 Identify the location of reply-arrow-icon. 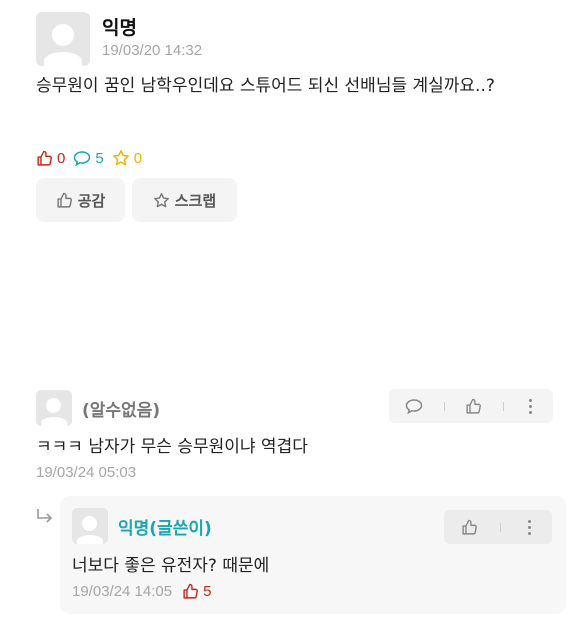
(45, 516).